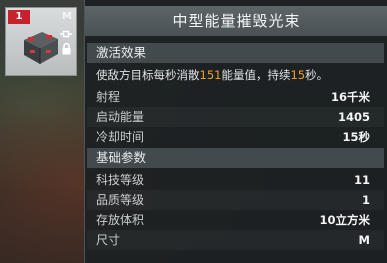 The width and height of the screenshot is (387, 263). I want to click on effect-description: 使敌方目标每秒消散151能量值，持续15秒。, so click(238, 75).